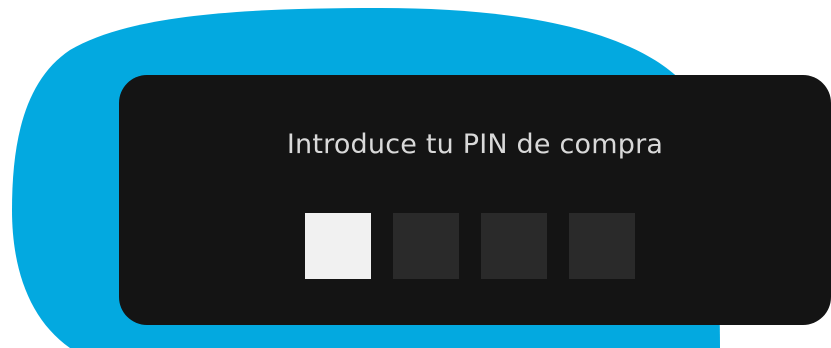 The width and height of the screenshot is (831, 348). What do you see at coordinates (470, 246) in the screenshot?
I see `pin-input-group` at bounding box center [470, 246].